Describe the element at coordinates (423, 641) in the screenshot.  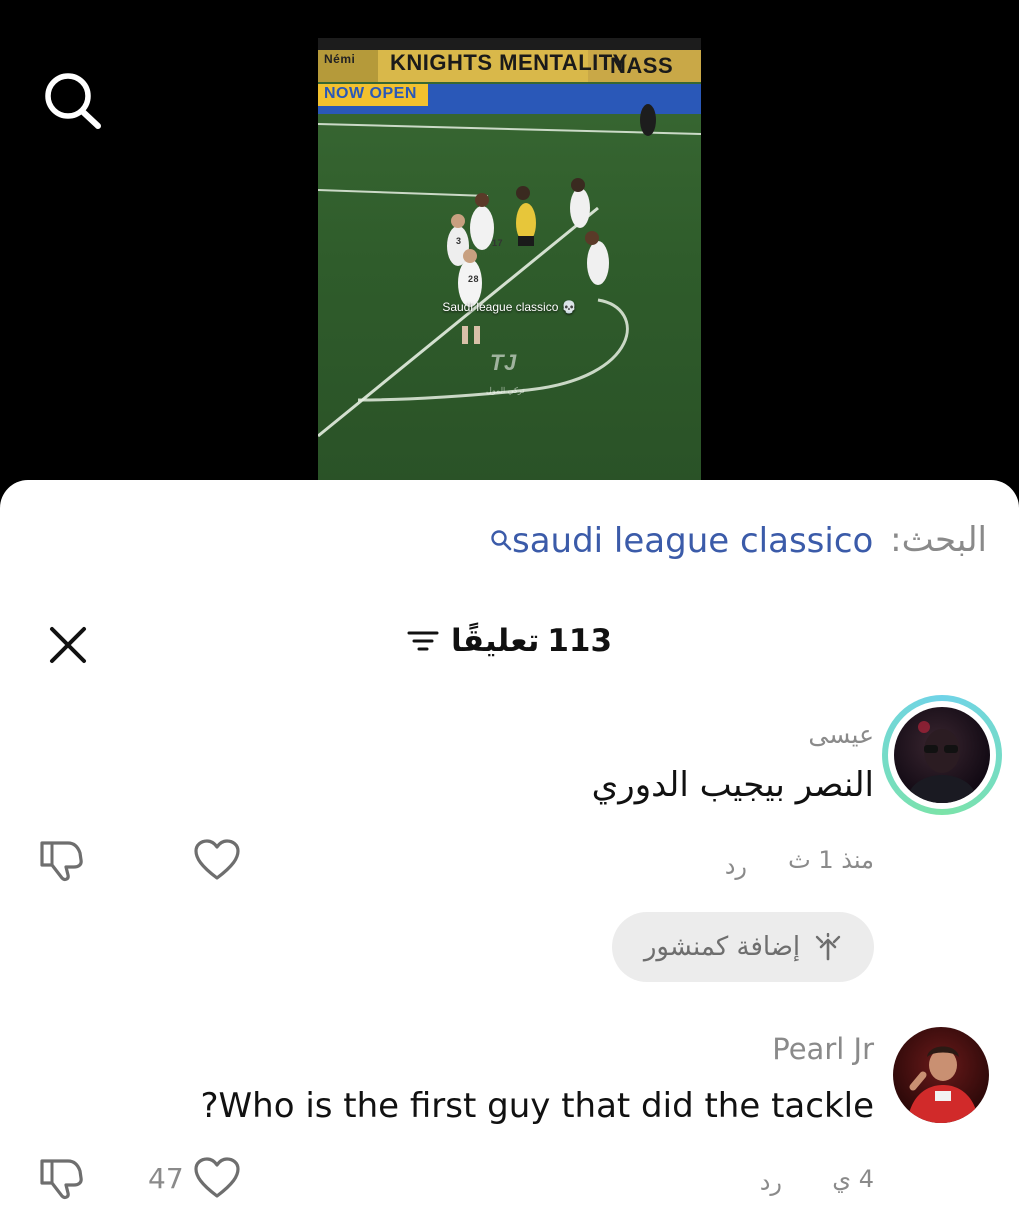
I see `sort-icon` at that location.